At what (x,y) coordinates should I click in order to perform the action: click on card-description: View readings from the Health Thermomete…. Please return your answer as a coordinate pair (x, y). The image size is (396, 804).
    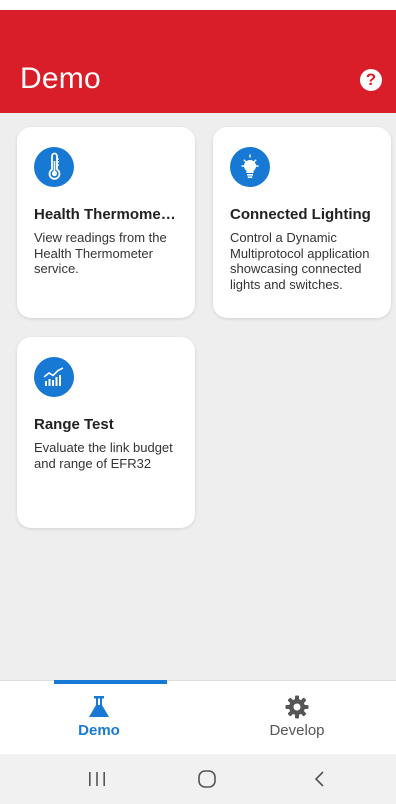
    Looking at the image, I should click on (100, 253).